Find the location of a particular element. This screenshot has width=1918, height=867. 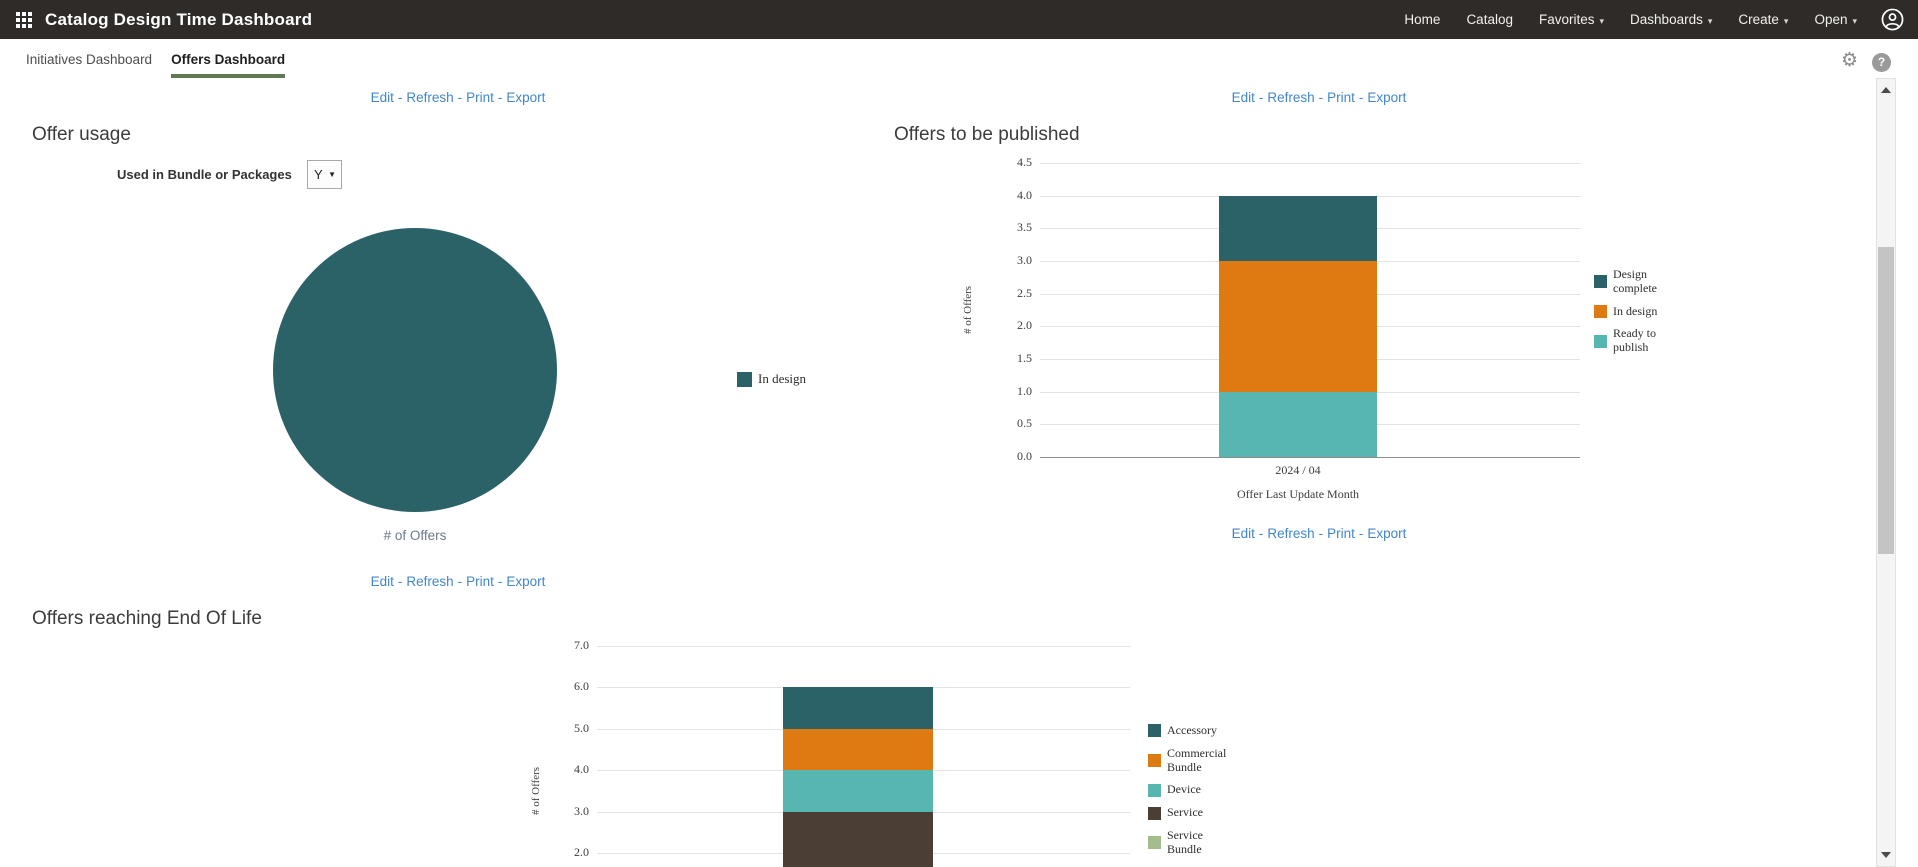

legend-label-design-complete: Design complete is located at coordinates (1635, 281).